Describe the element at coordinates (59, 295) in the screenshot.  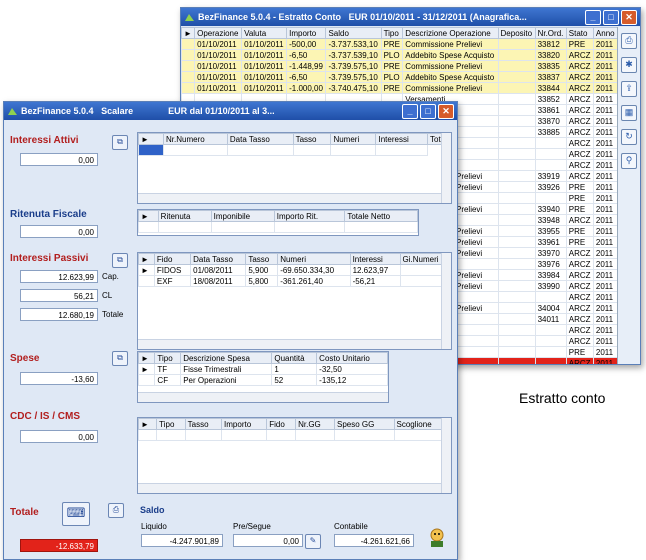
I see `interessi-cl-field: 56,21` at that location.